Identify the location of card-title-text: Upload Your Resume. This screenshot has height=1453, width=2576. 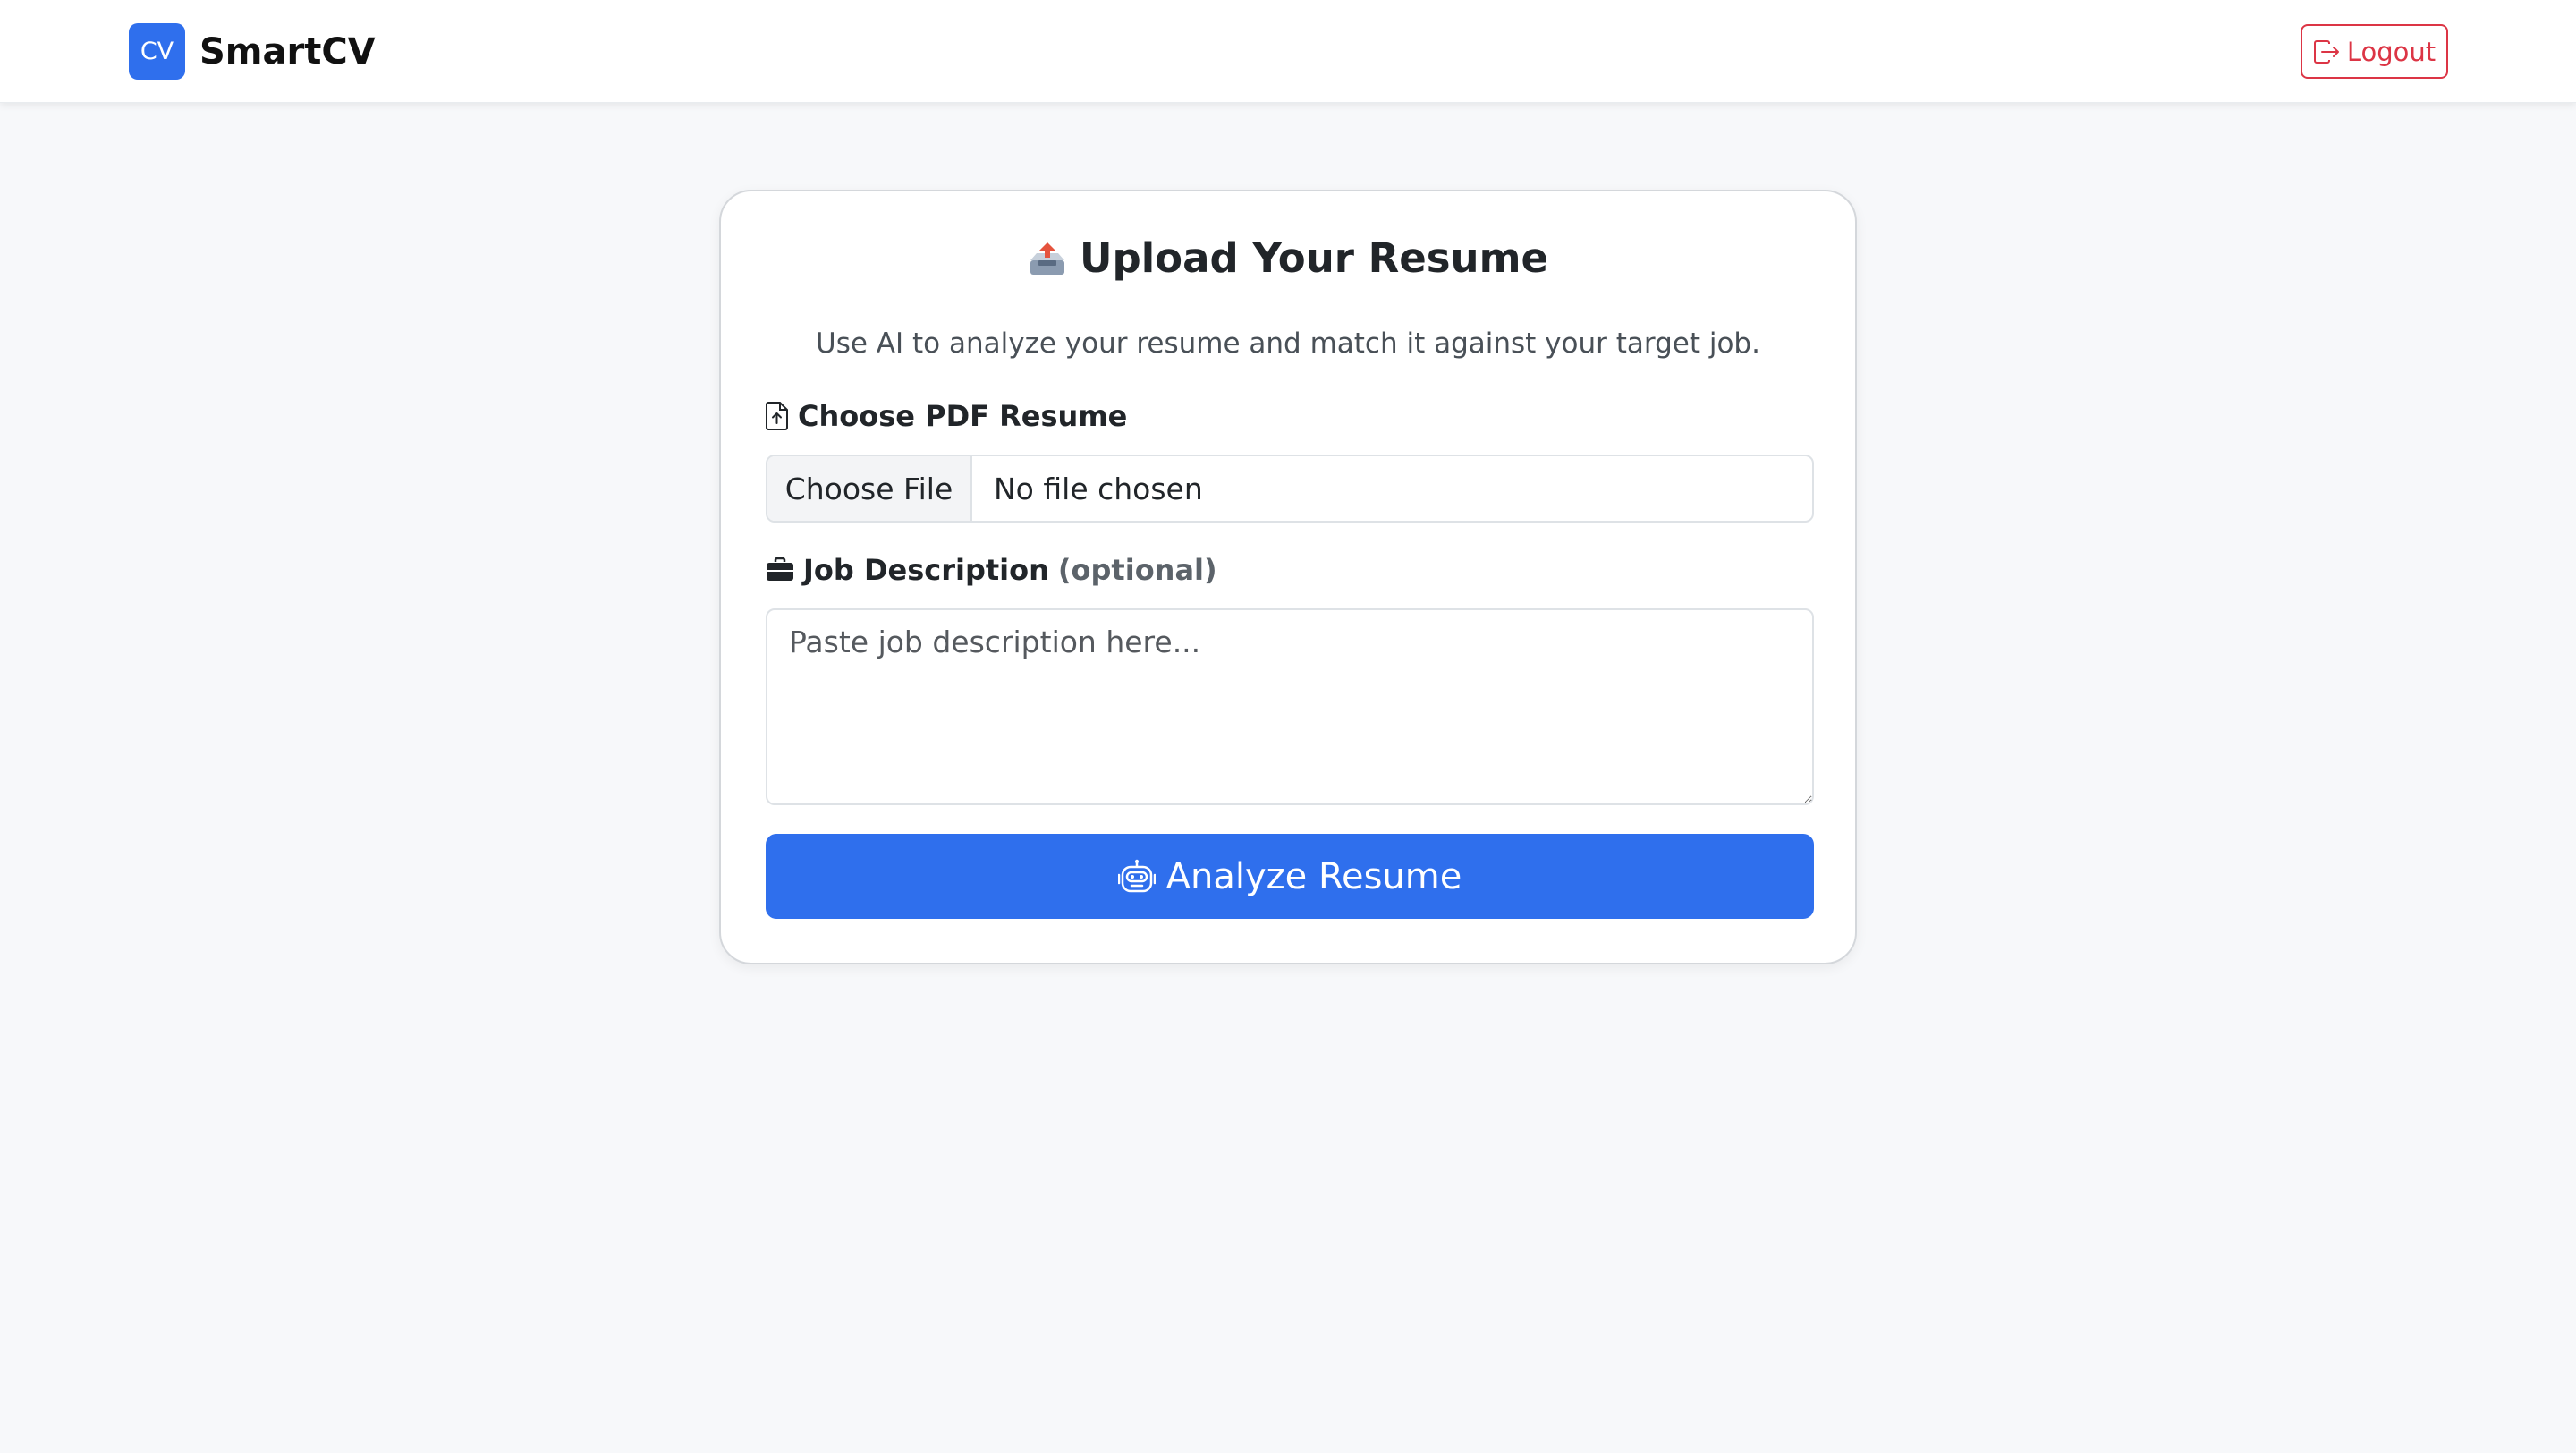
(1313, 258).